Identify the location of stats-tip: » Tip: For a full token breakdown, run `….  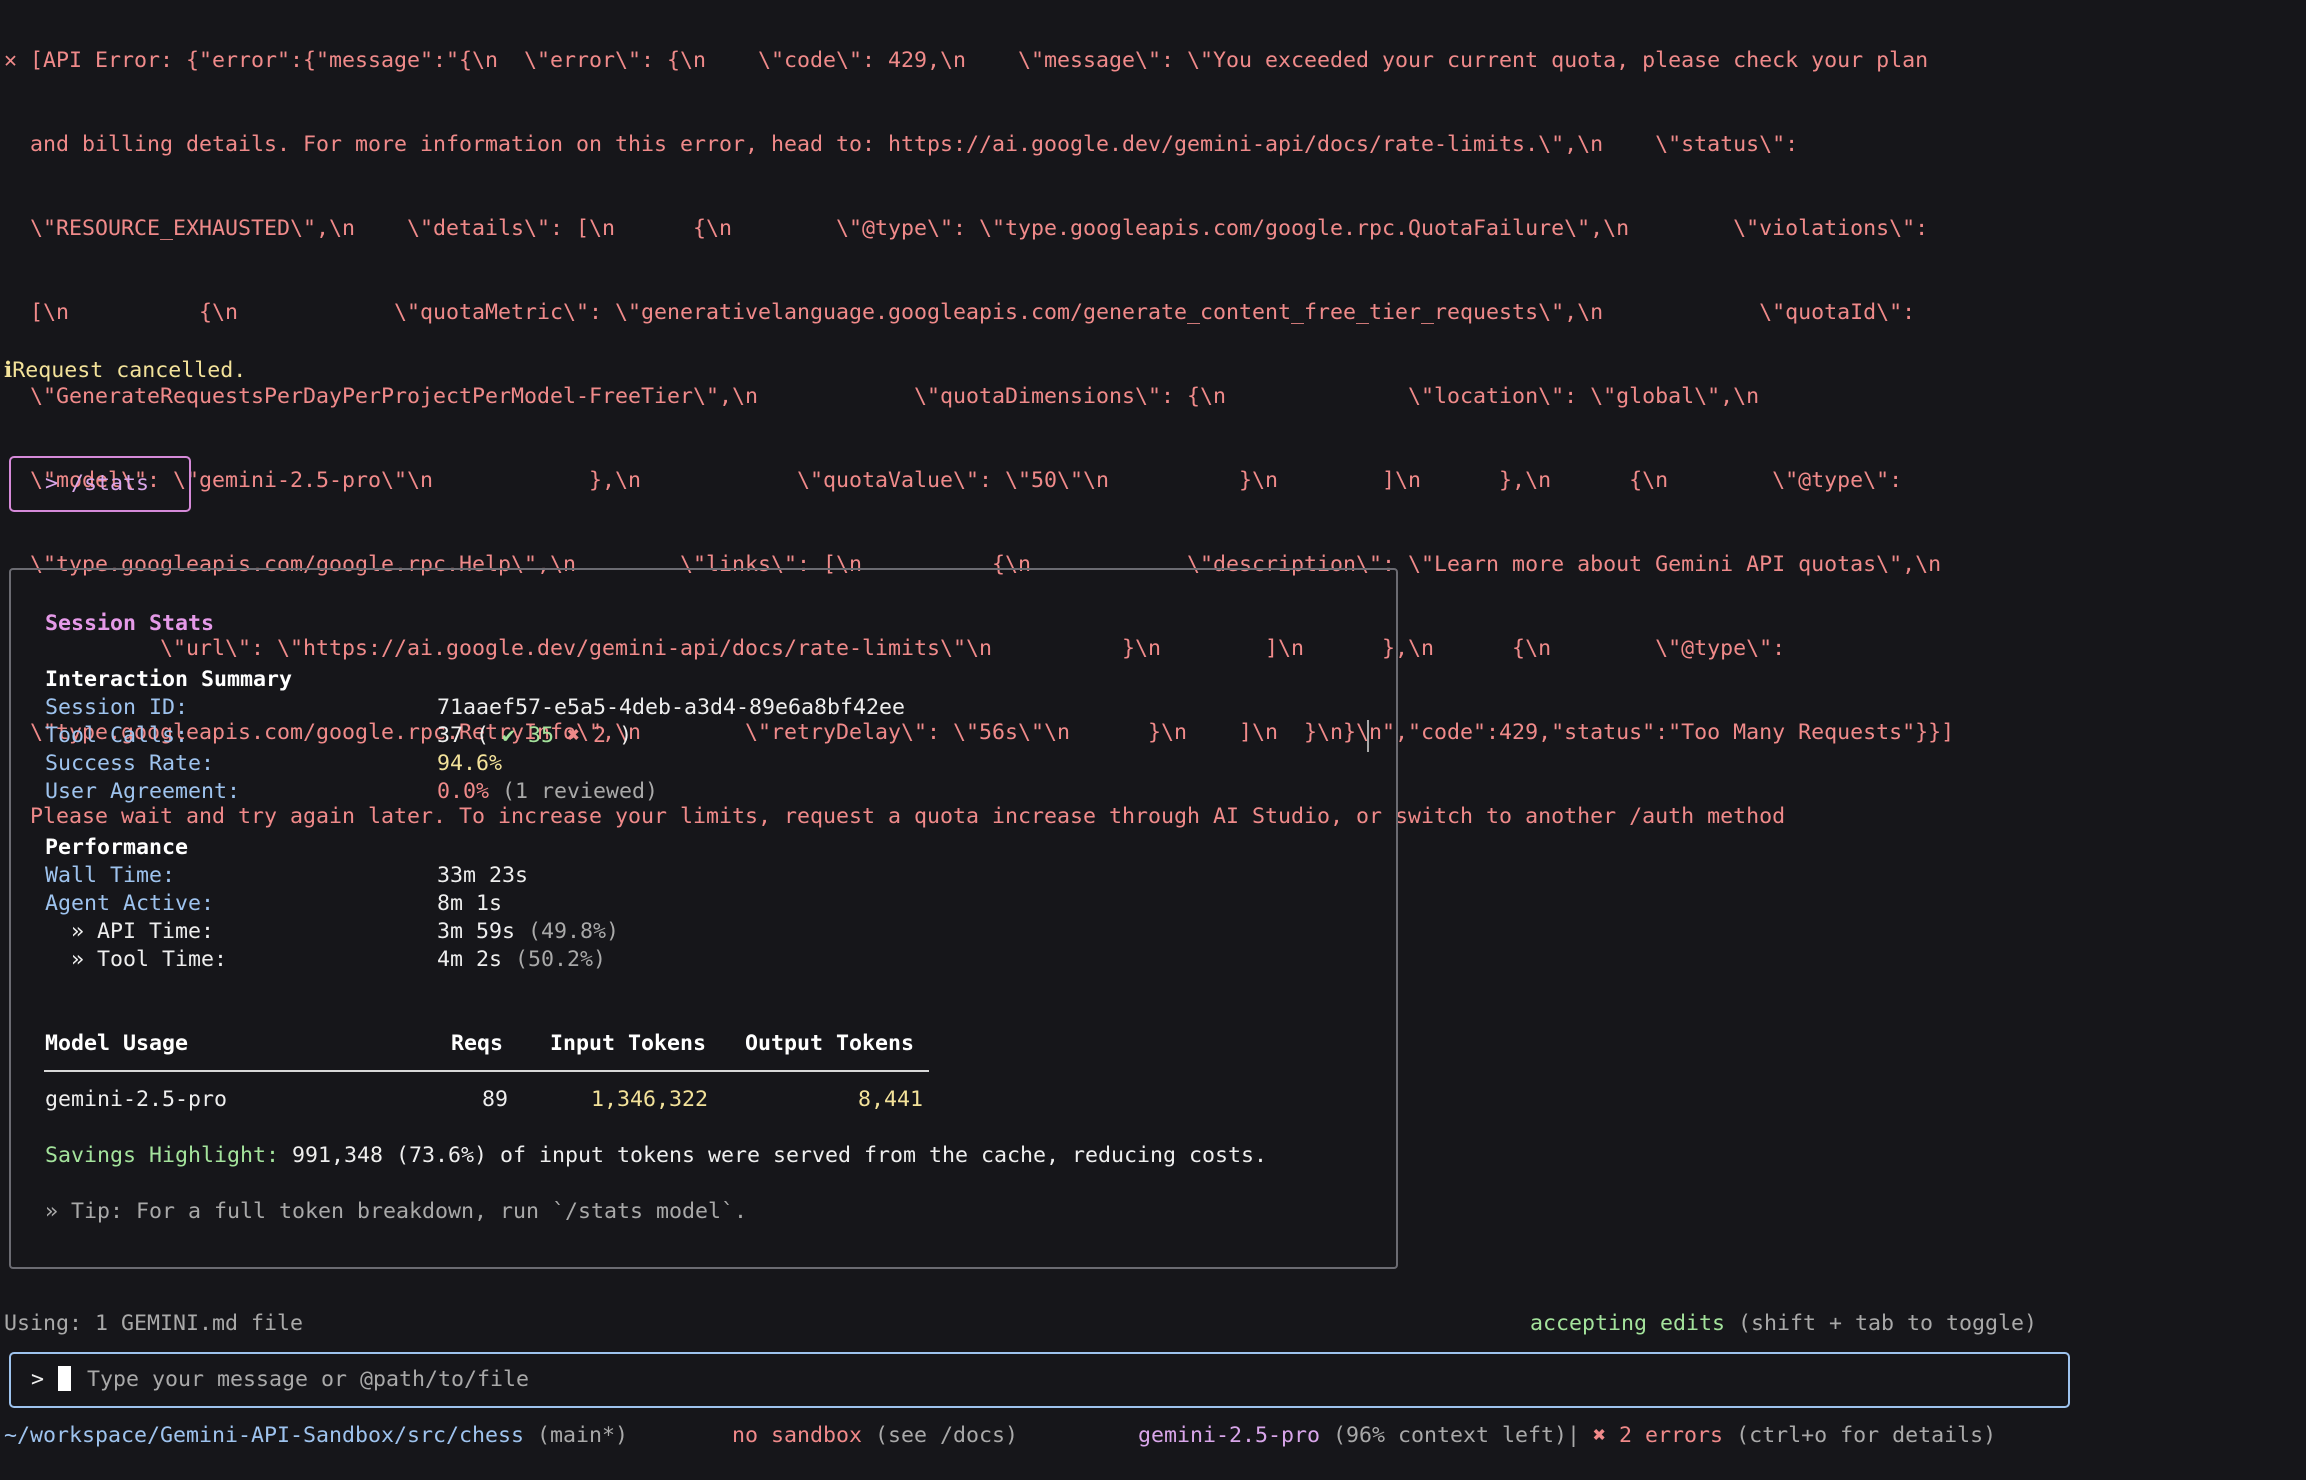
(396, 1211).